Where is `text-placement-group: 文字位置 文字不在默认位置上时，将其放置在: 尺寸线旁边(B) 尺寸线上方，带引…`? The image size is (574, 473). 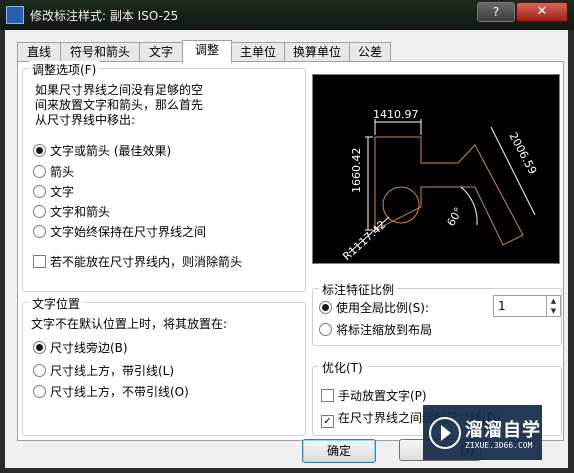 text-placement-group: 文字位置 文字不在默认位置上时，将其放置在: 尺寸线旁边(B) 尺寸线上方，带引… is located at coordinates (164, 365).